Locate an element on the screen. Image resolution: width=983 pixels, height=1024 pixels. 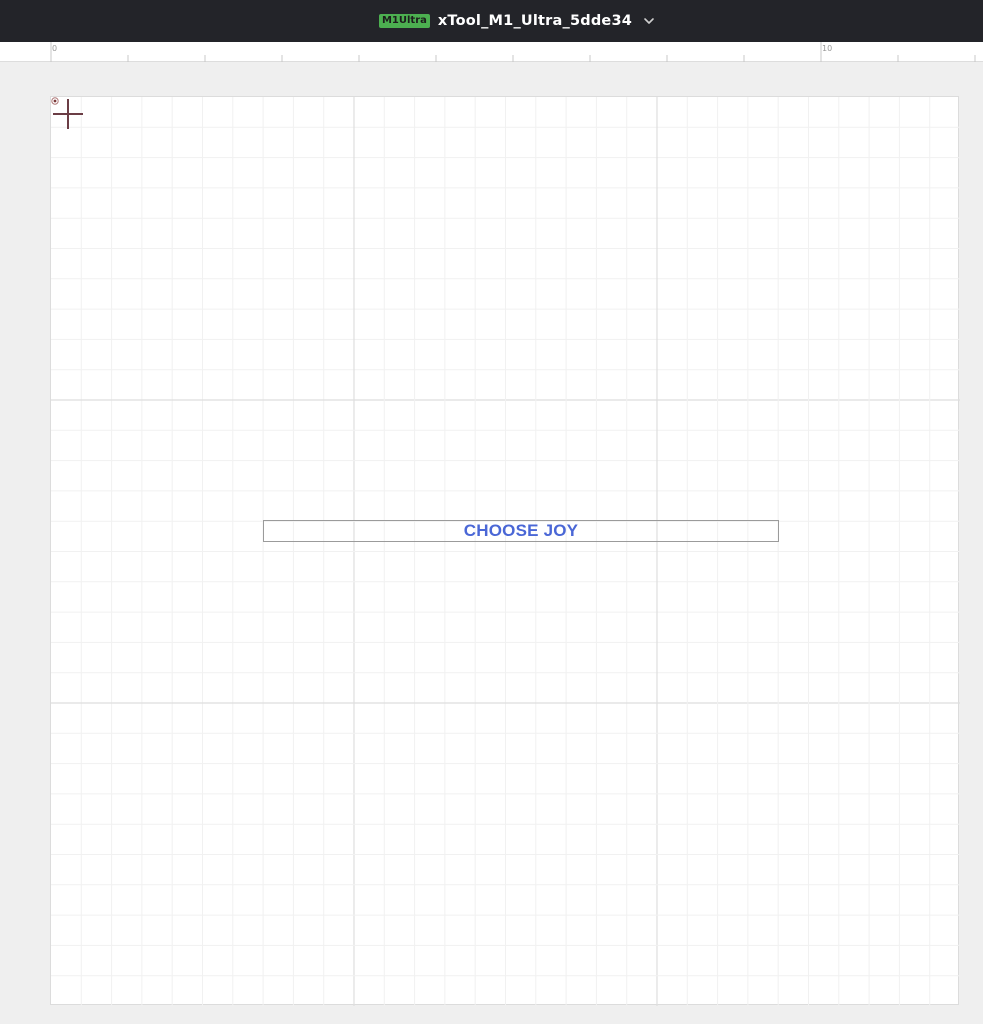
horizontal-ruler: 0 10 is located at coordinates (491, 52).